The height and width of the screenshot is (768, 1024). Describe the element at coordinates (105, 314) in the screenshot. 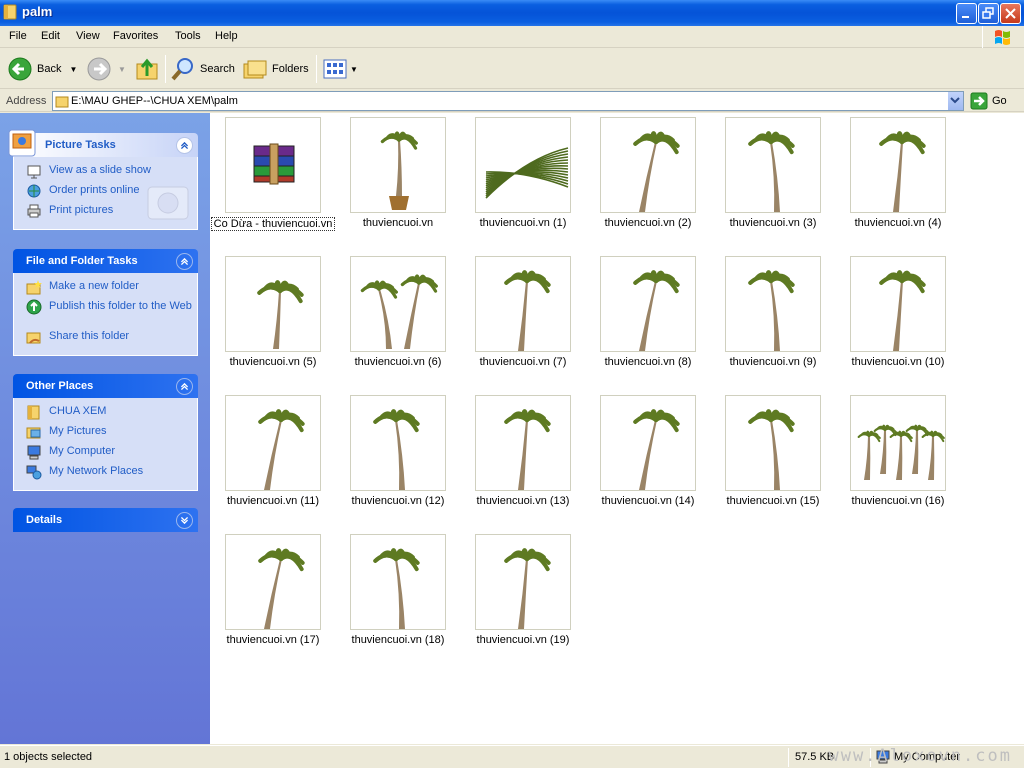

I see `task-publish-web: Publish this folder to the Web` at that location.